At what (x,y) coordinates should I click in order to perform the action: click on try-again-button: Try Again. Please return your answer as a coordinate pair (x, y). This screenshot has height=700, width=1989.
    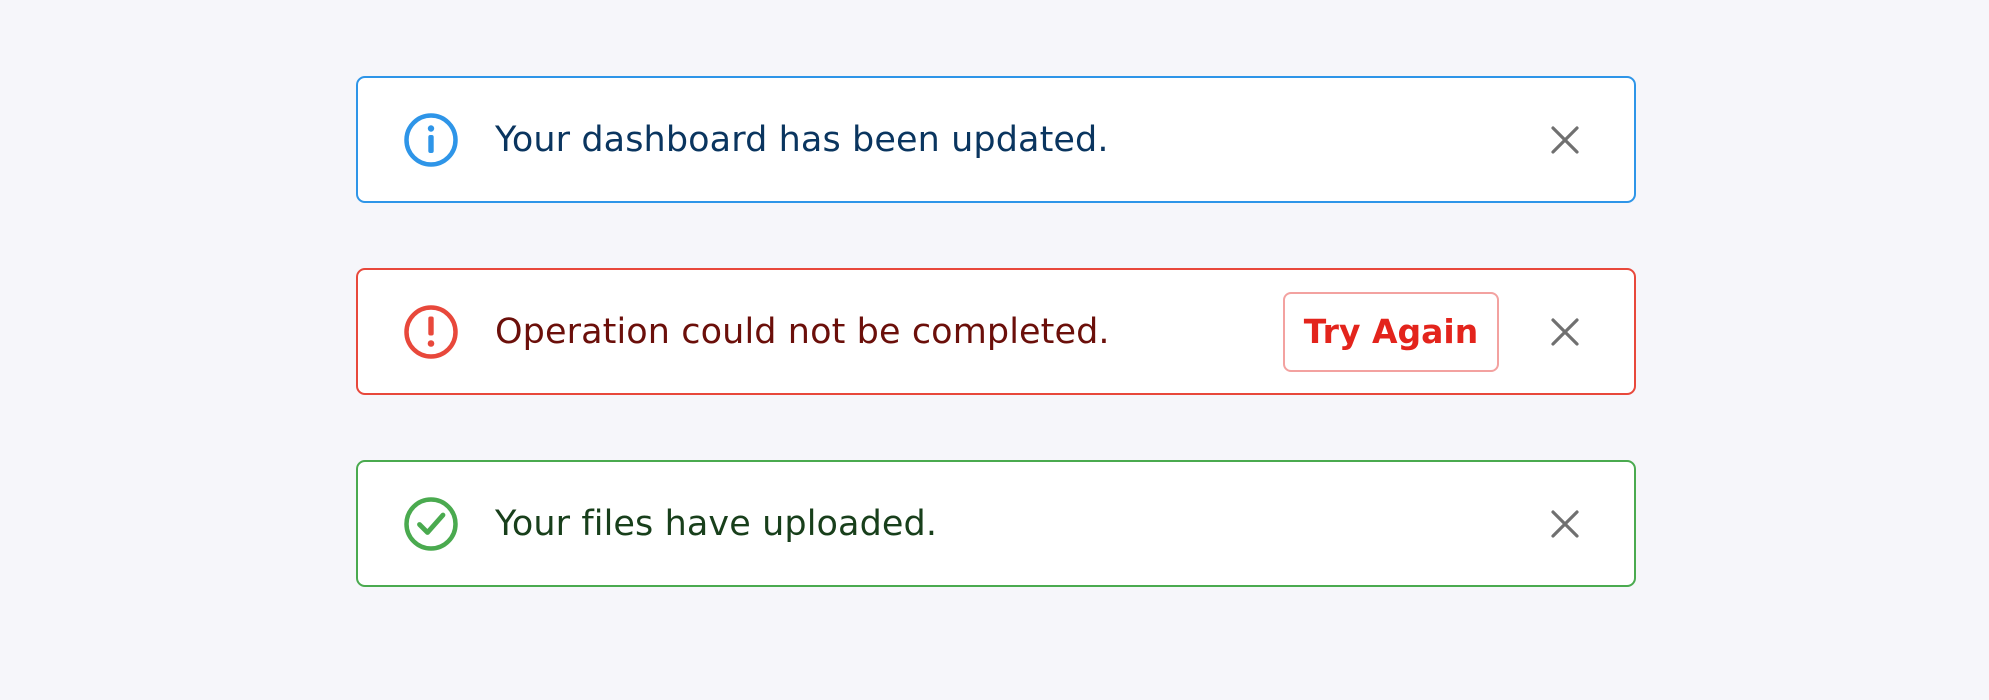
    Looking at the image, I should click on (1391, 331).